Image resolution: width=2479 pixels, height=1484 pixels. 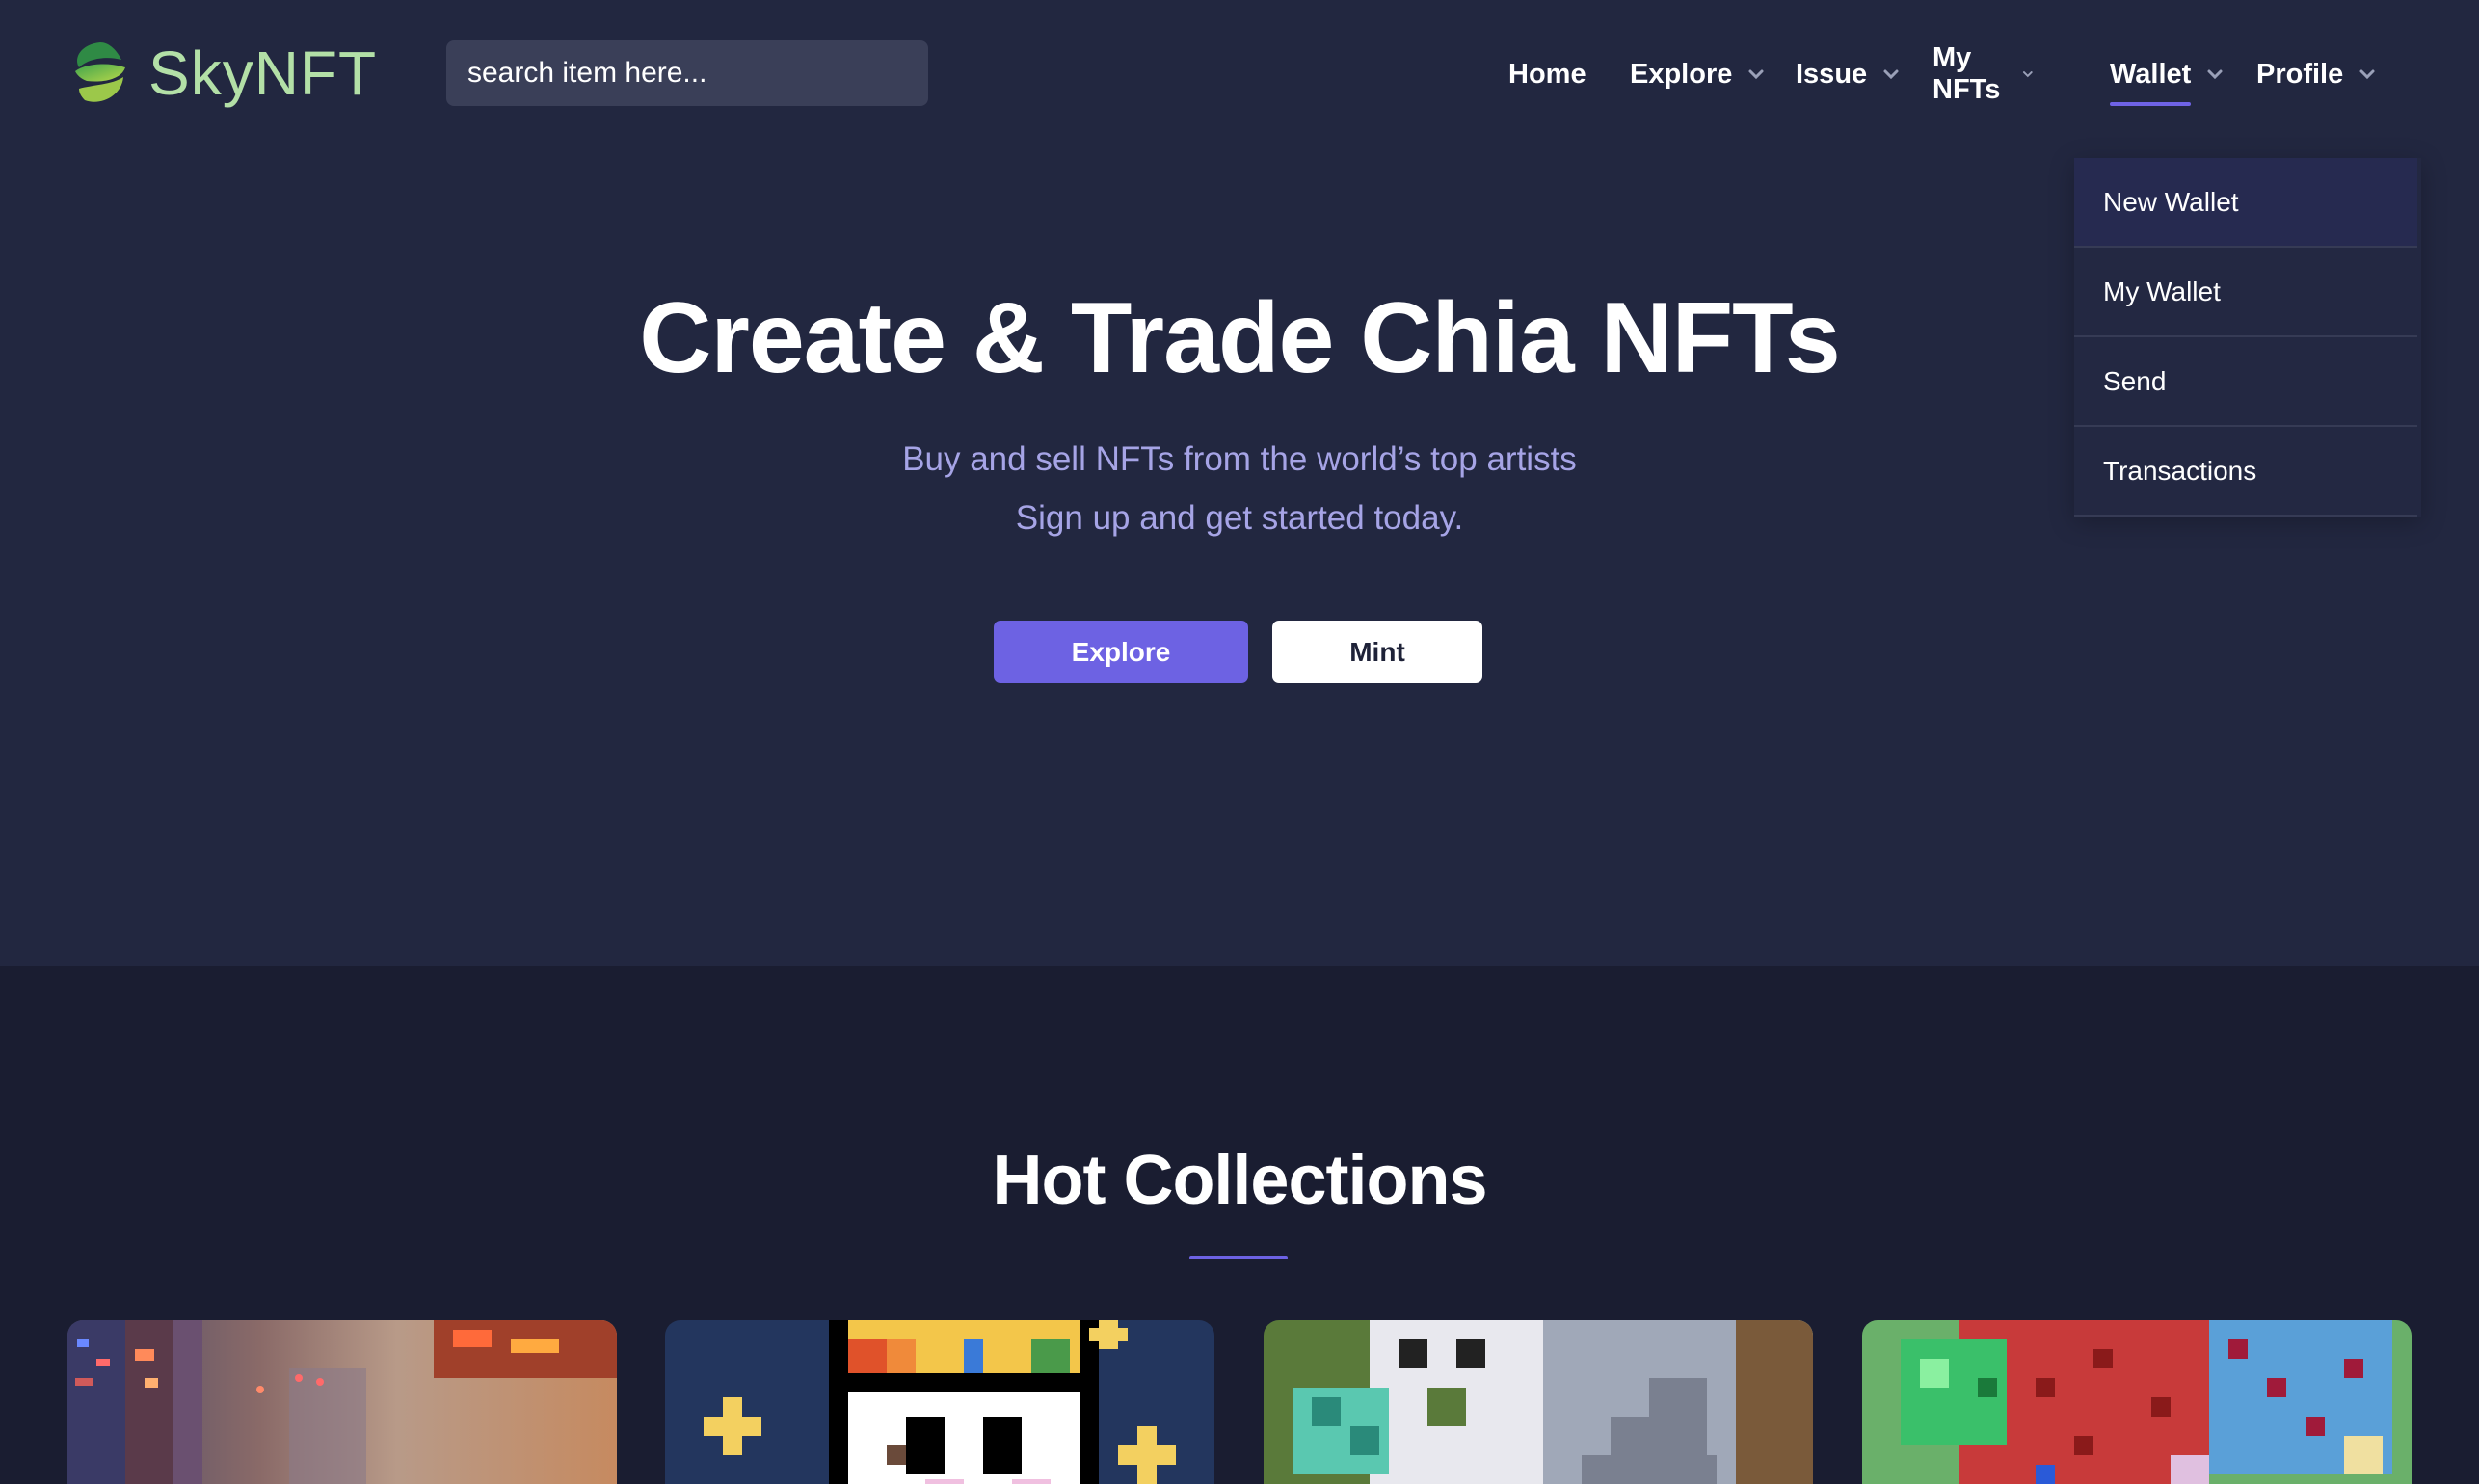 I want to click on menu-item-new-wallet: New Wallet, so click(x=2246, y=203).